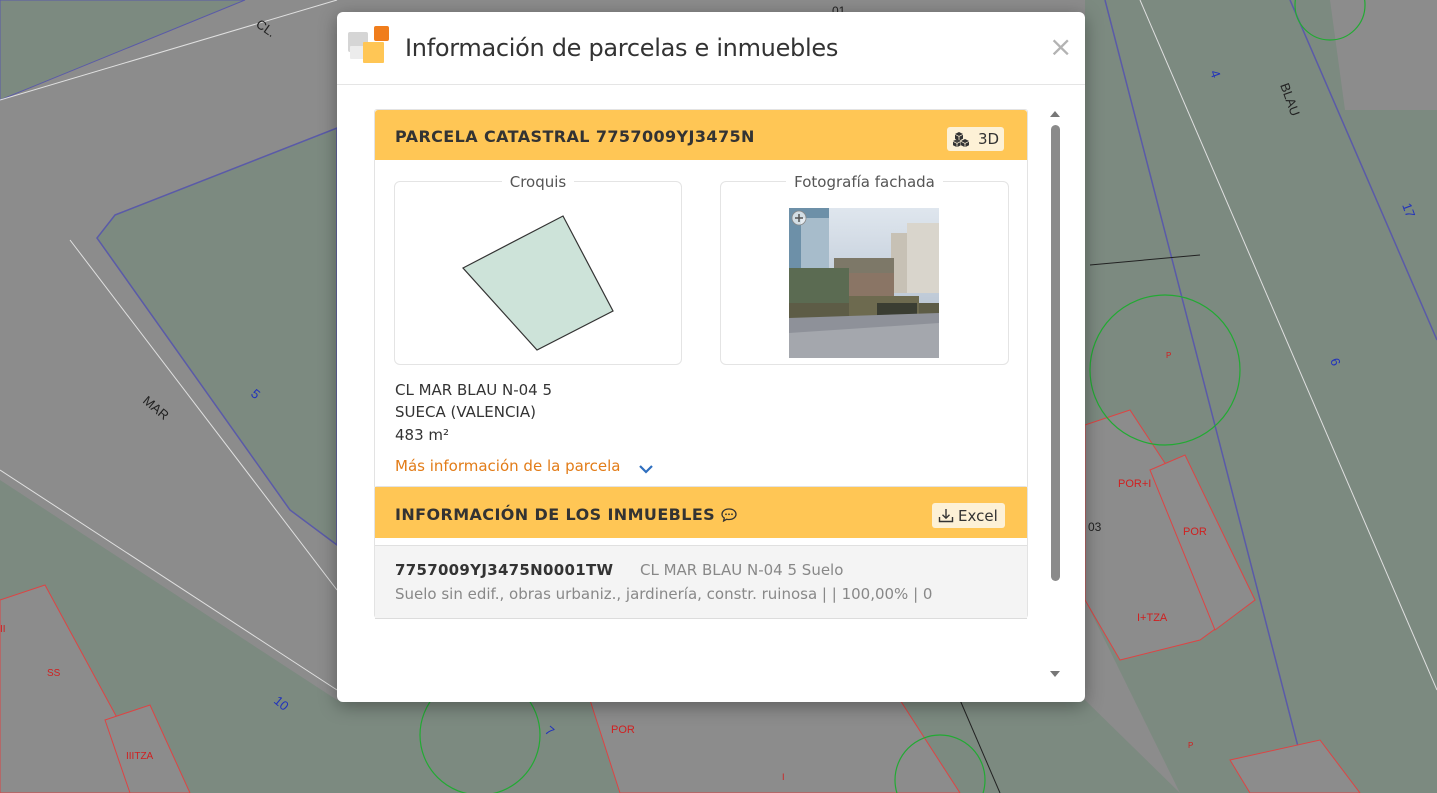 The height and width of the screenshot is (793, 1437). What do you see at coordinates (538, 273) in the screenshot?
I see `parcel-sketch` at bounding box center [538, 273].